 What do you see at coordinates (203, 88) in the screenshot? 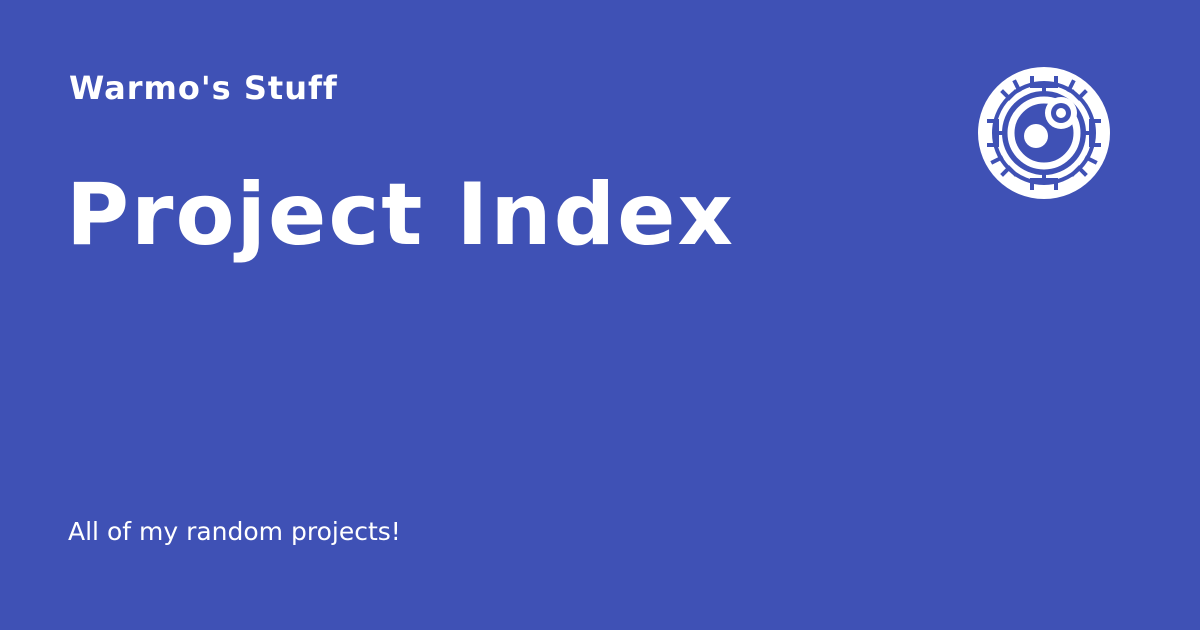
I see `site-name: Warmo's Stuff` at bounding box center [203, 88].